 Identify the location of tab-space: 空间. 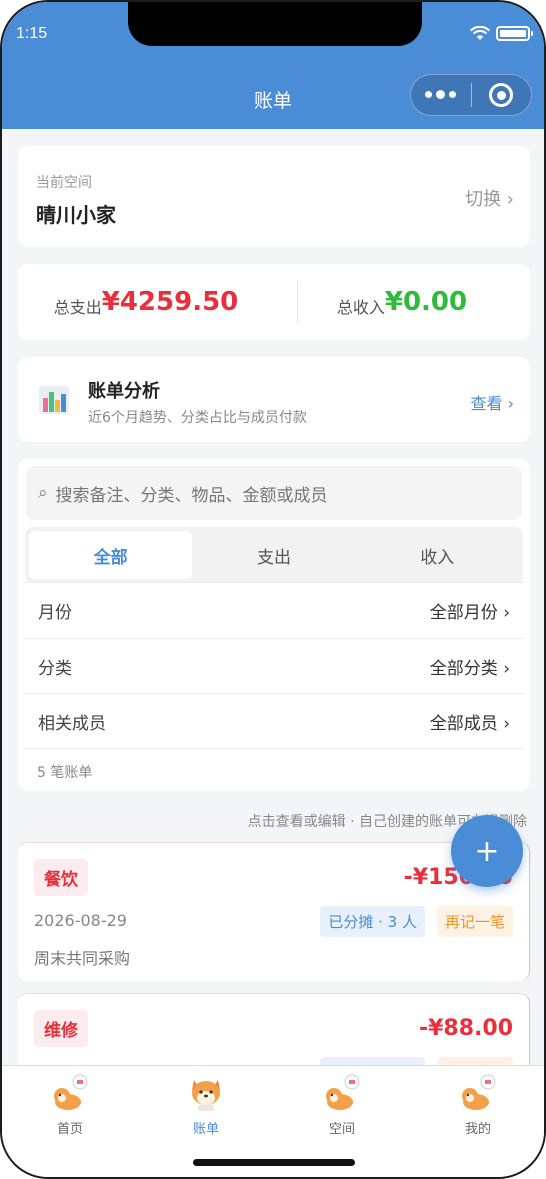
(342, 1104).